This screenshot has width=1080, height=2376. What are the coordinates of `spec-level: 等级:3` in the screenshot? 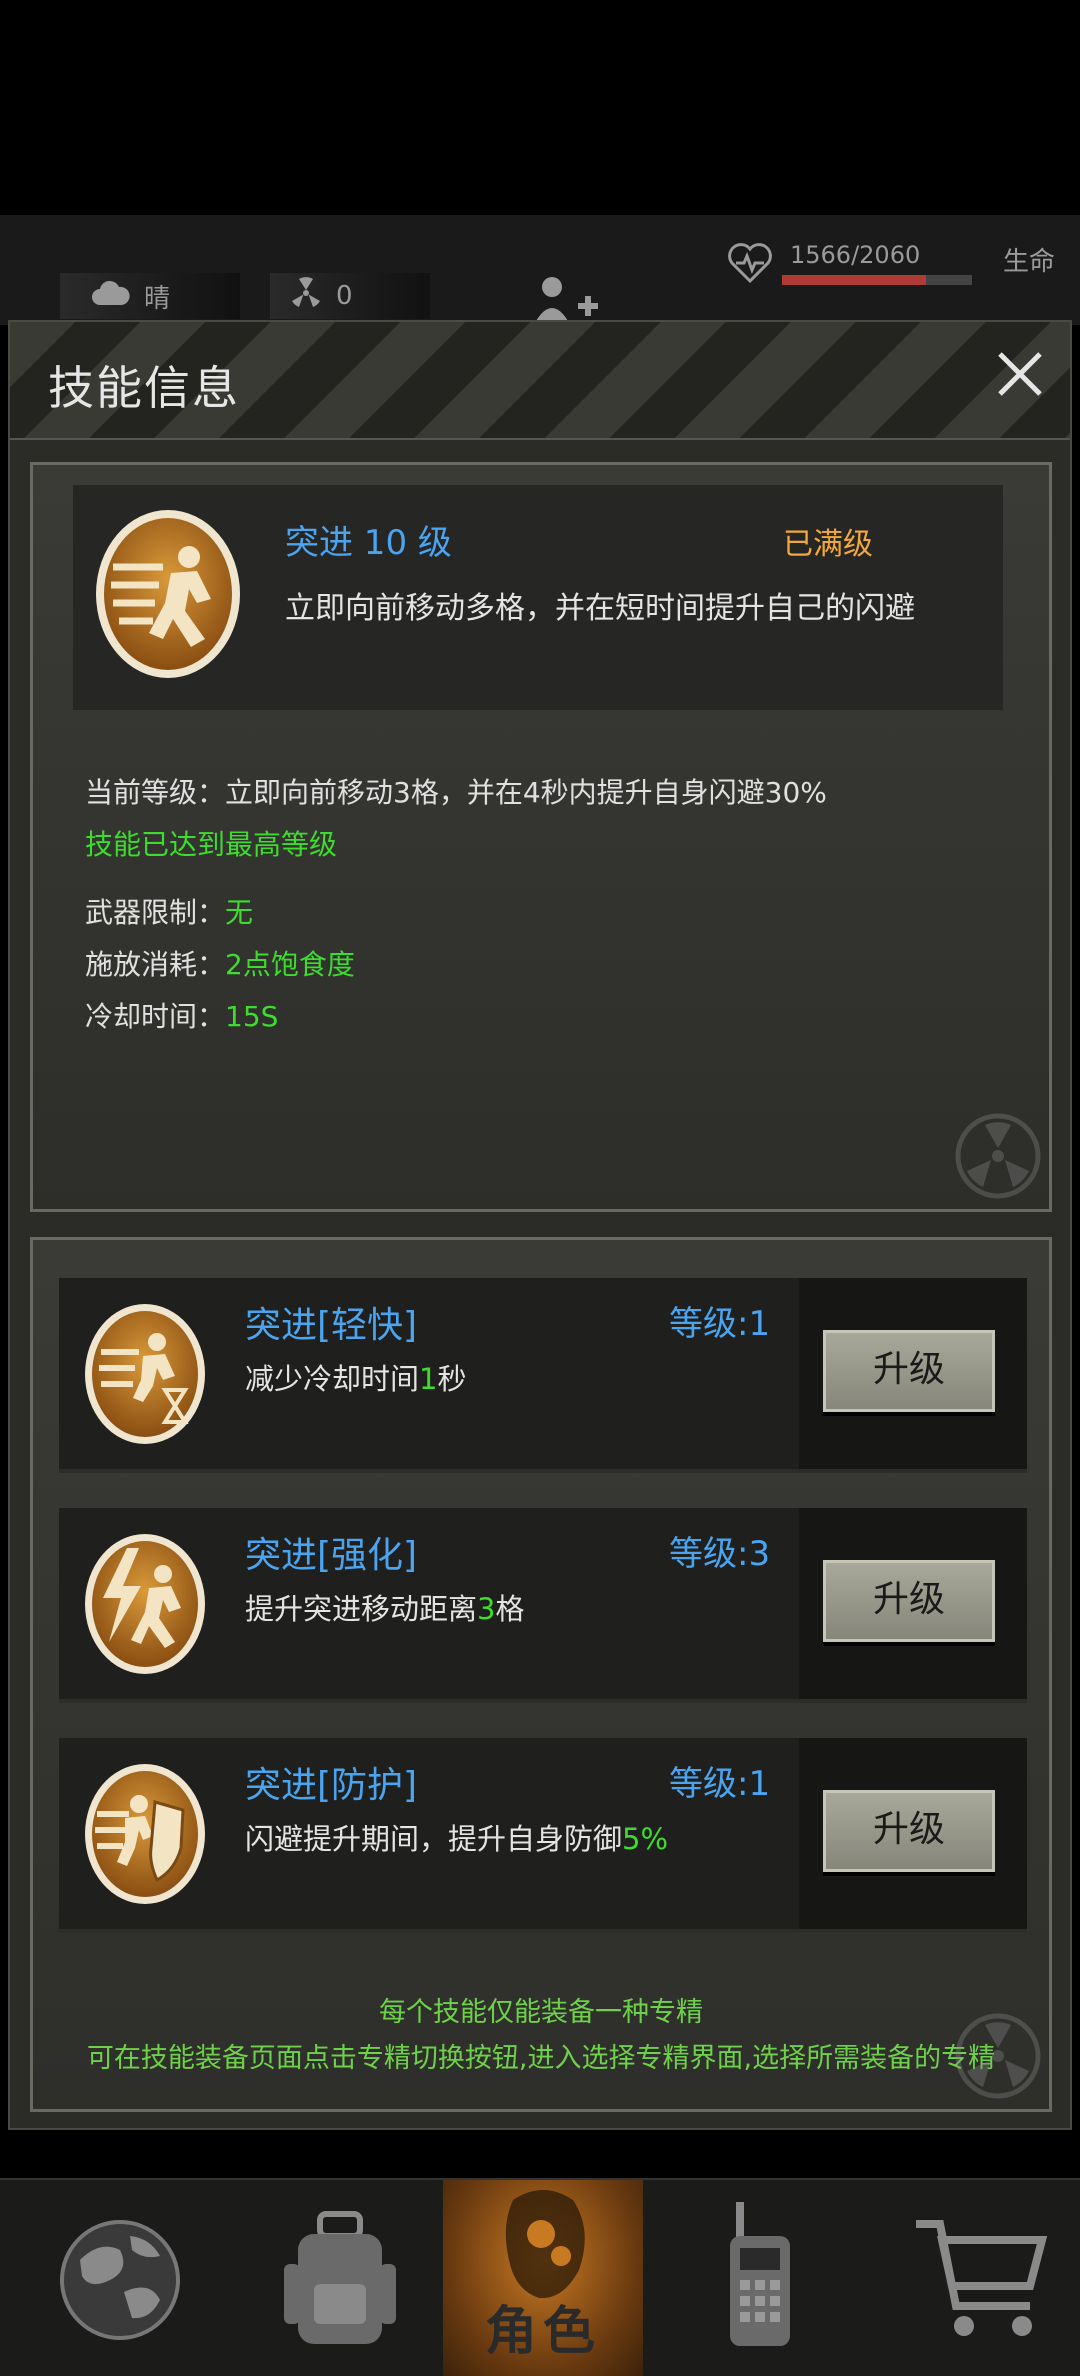 It's located at (720, 1554).